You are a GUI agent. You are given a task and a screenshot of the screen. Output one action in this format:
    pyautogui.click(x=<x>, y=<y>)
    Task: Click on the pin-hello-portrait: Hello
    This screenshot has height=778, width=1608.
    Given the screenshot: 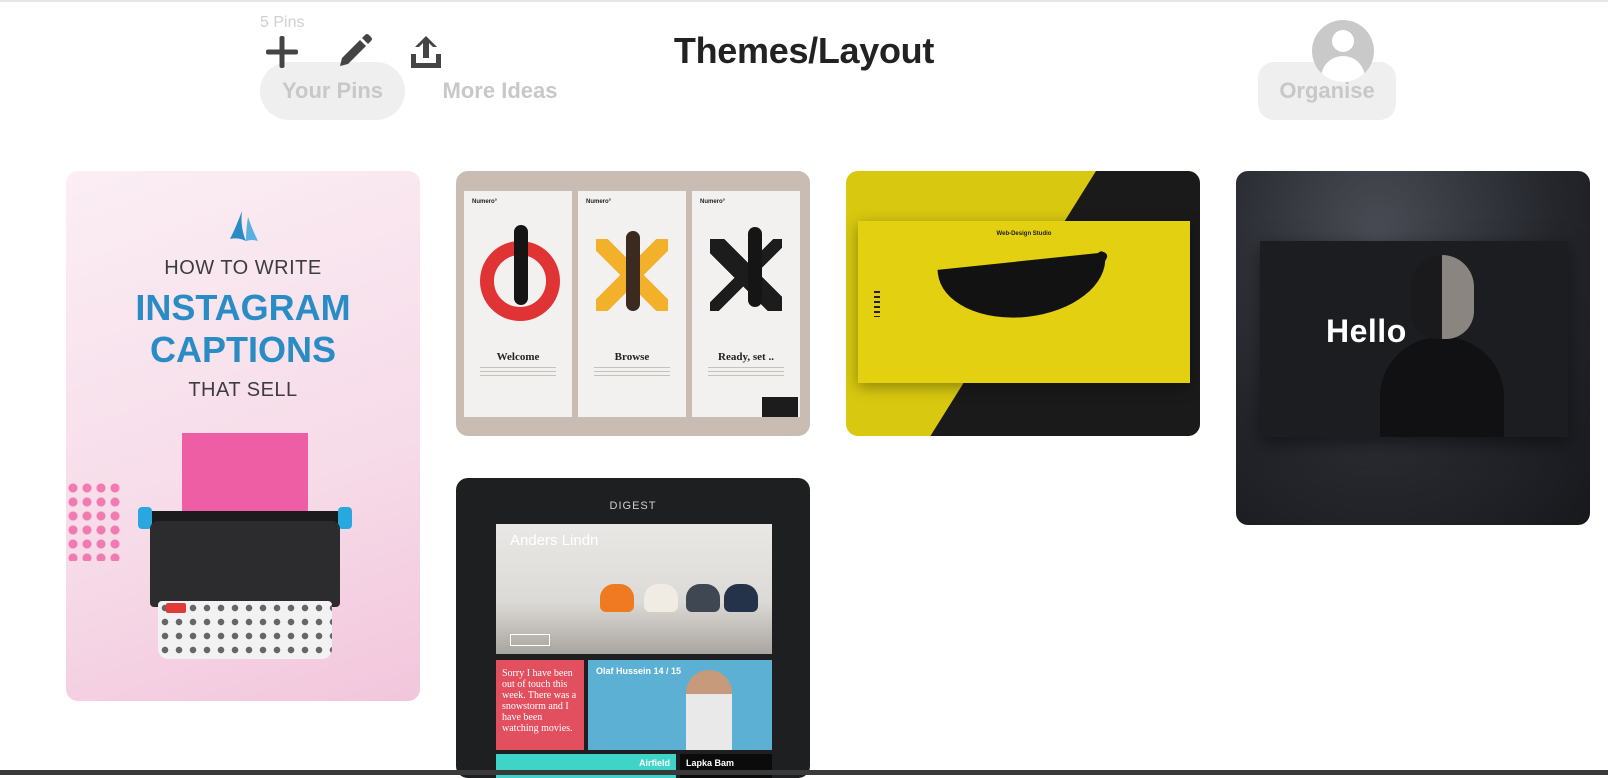 What is the action you would take?
    pyautogui.click(x=1413, y=348)
    